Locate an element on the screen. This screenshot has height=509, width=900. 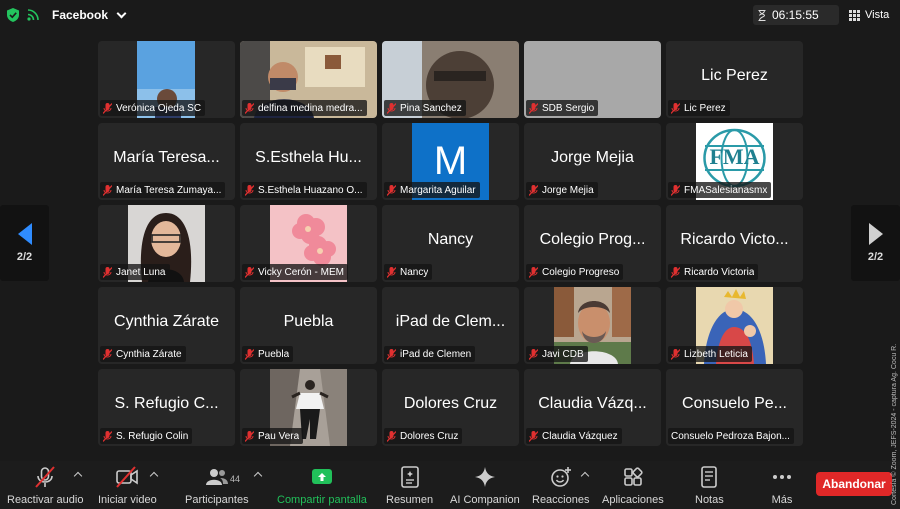
leave-meeting-button: Abandonar is located at coordinates (854, 484).